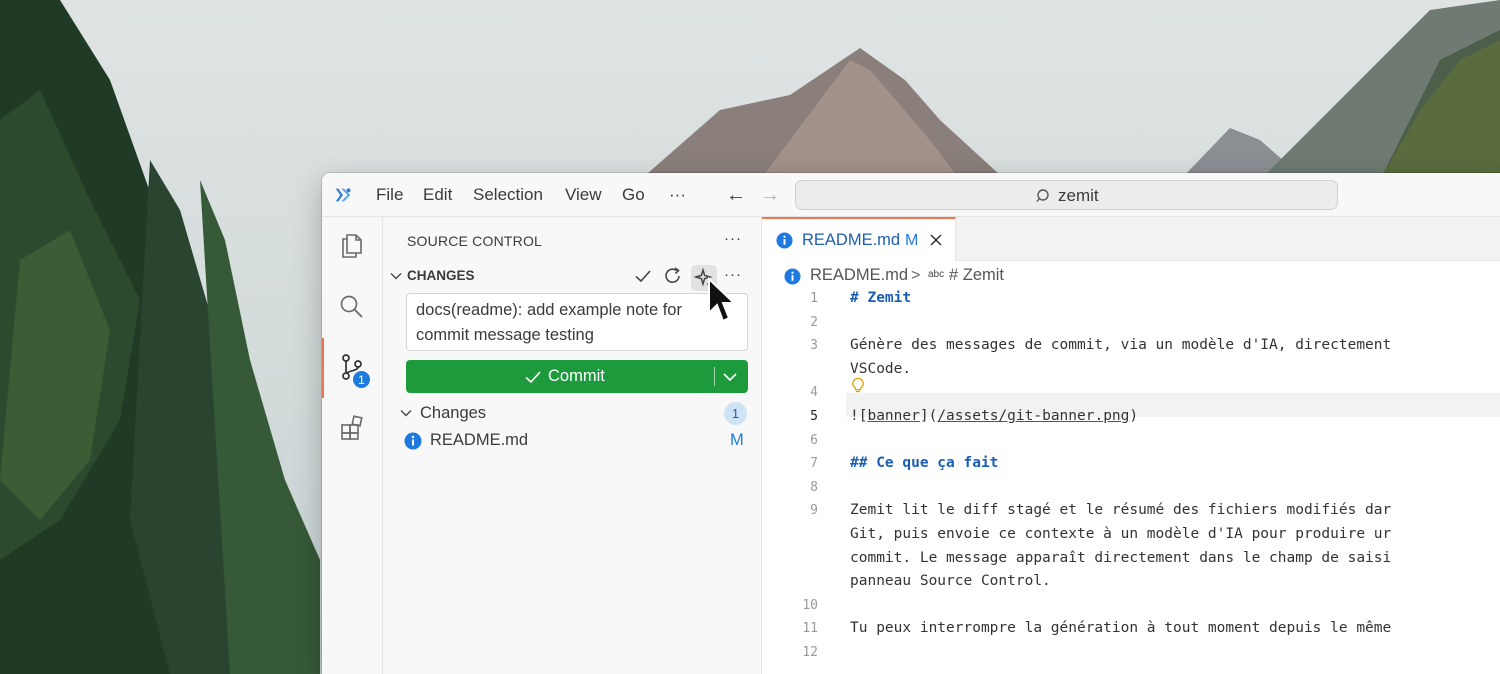 The height and width of the screenshot is (674, 1500). I want to click on scm-count-badge: 1, so click(361, 379).